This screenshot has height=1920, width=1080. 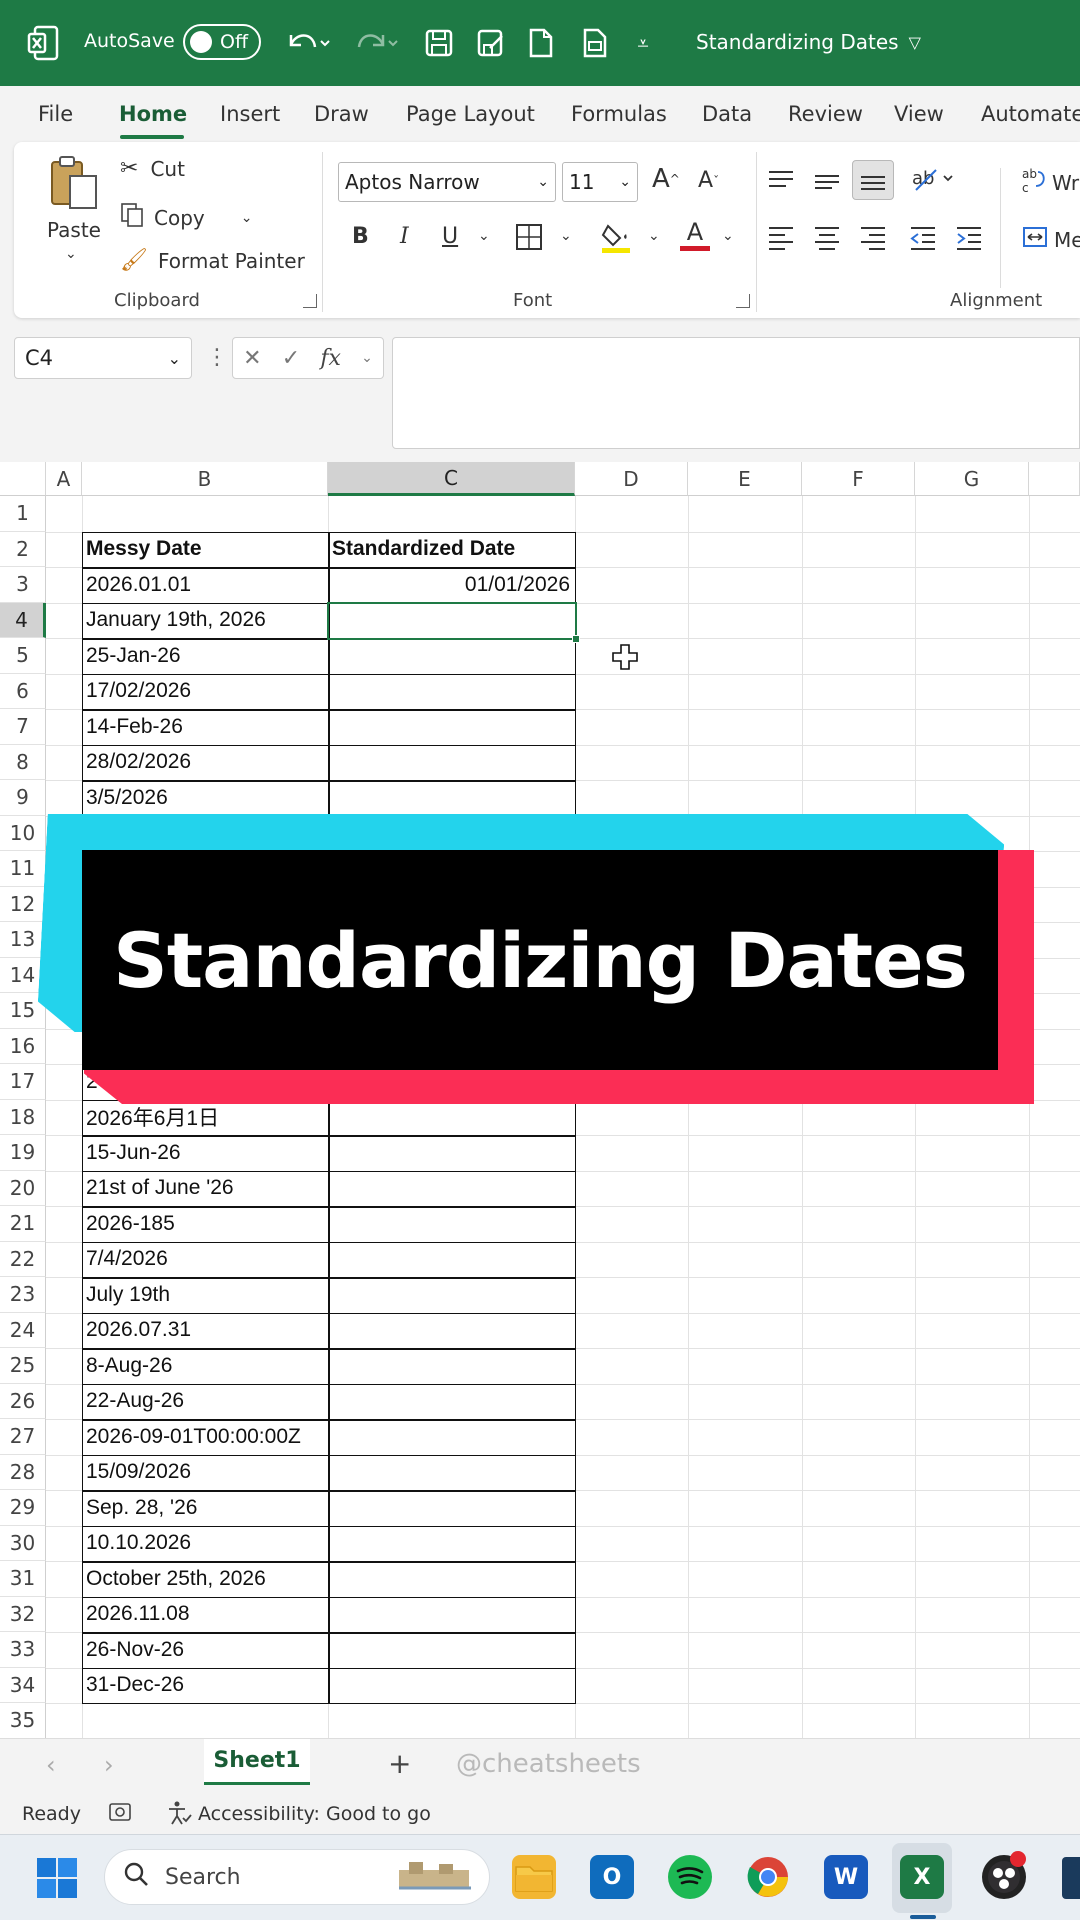 What do you see at coordinates (23, 1046) in the screenshot?
I see `row-header-16: 16` at bounding box center [23, 1046].